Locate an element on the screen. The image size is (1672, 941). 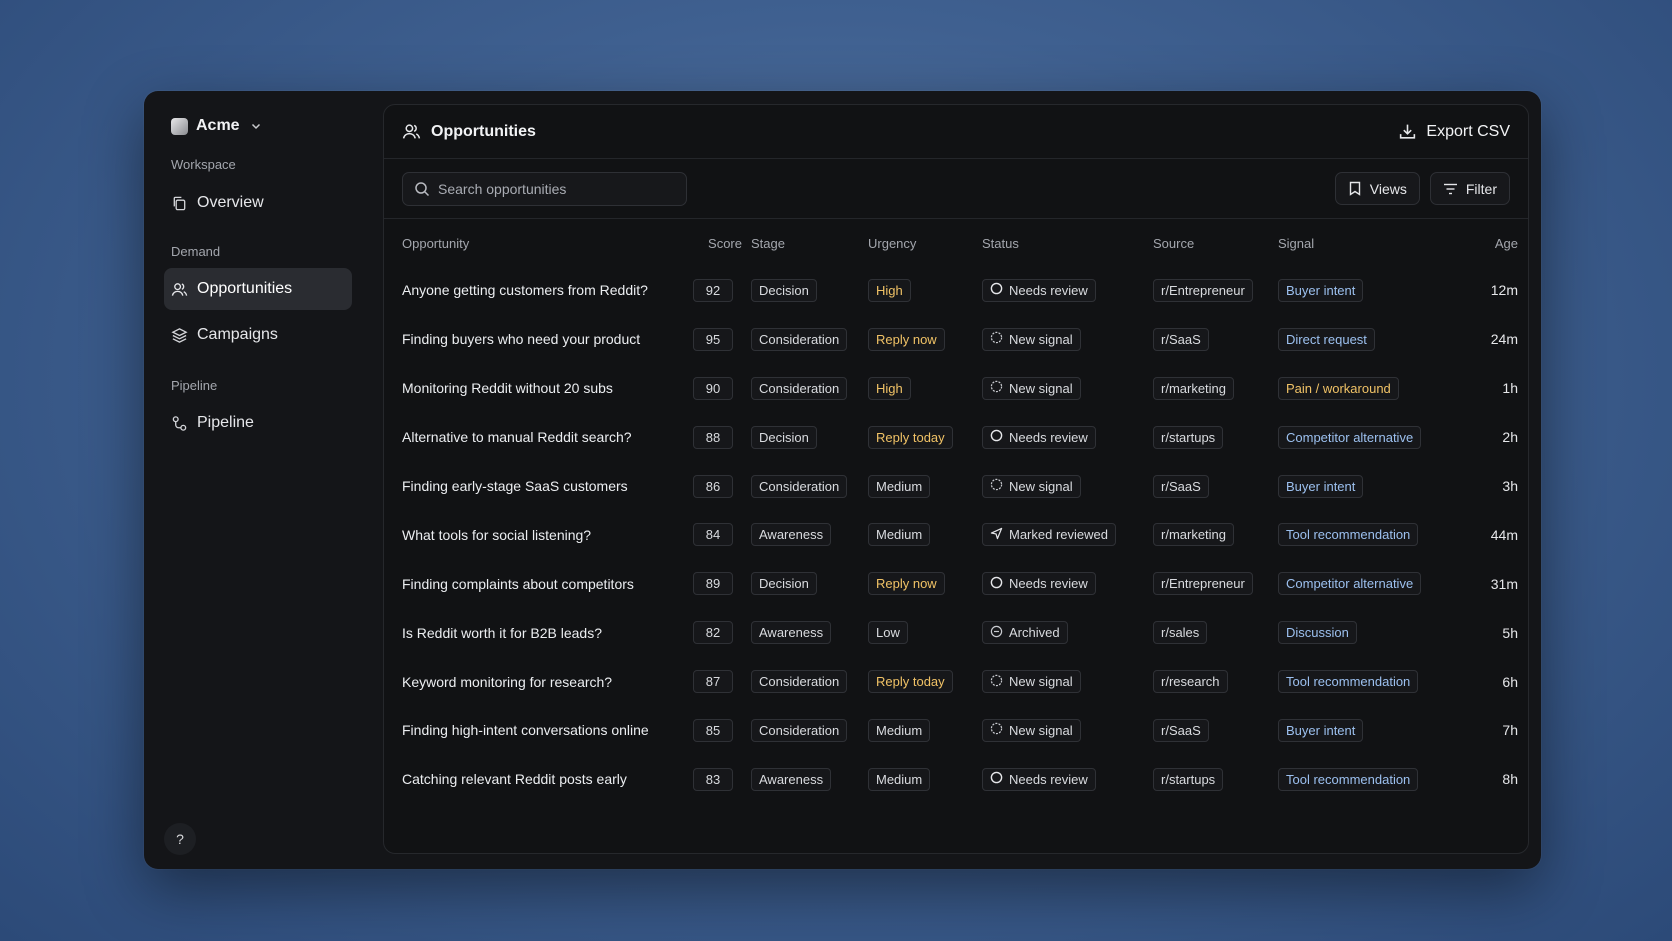
column-header-age: Age is located at coordinates (1493, 242).